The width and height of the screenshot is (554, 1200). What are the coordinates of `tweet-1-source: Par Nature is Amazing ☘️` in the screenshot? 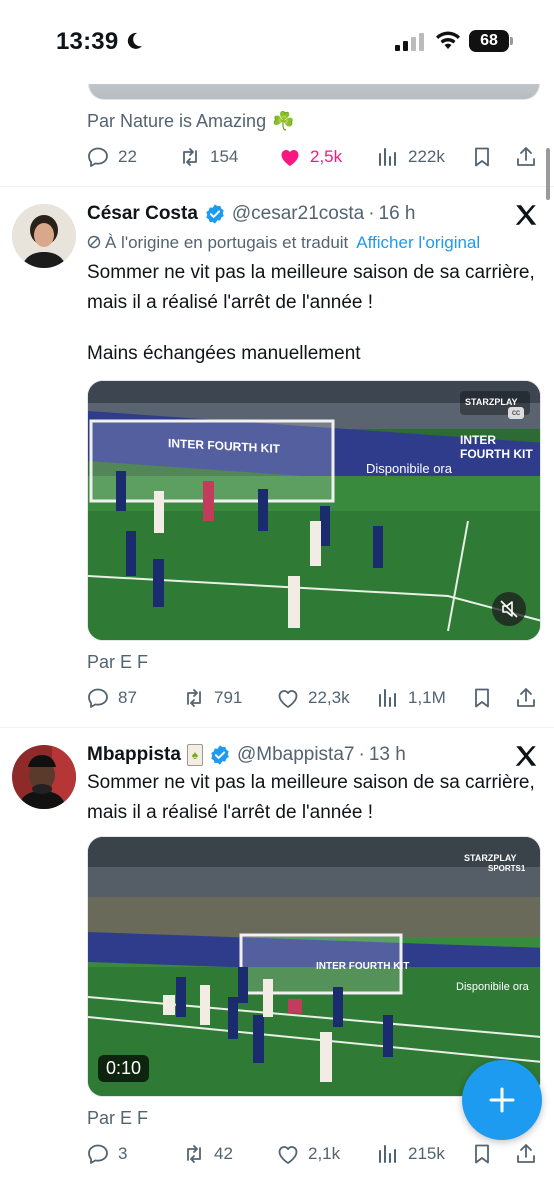 It's located at (191, 121).